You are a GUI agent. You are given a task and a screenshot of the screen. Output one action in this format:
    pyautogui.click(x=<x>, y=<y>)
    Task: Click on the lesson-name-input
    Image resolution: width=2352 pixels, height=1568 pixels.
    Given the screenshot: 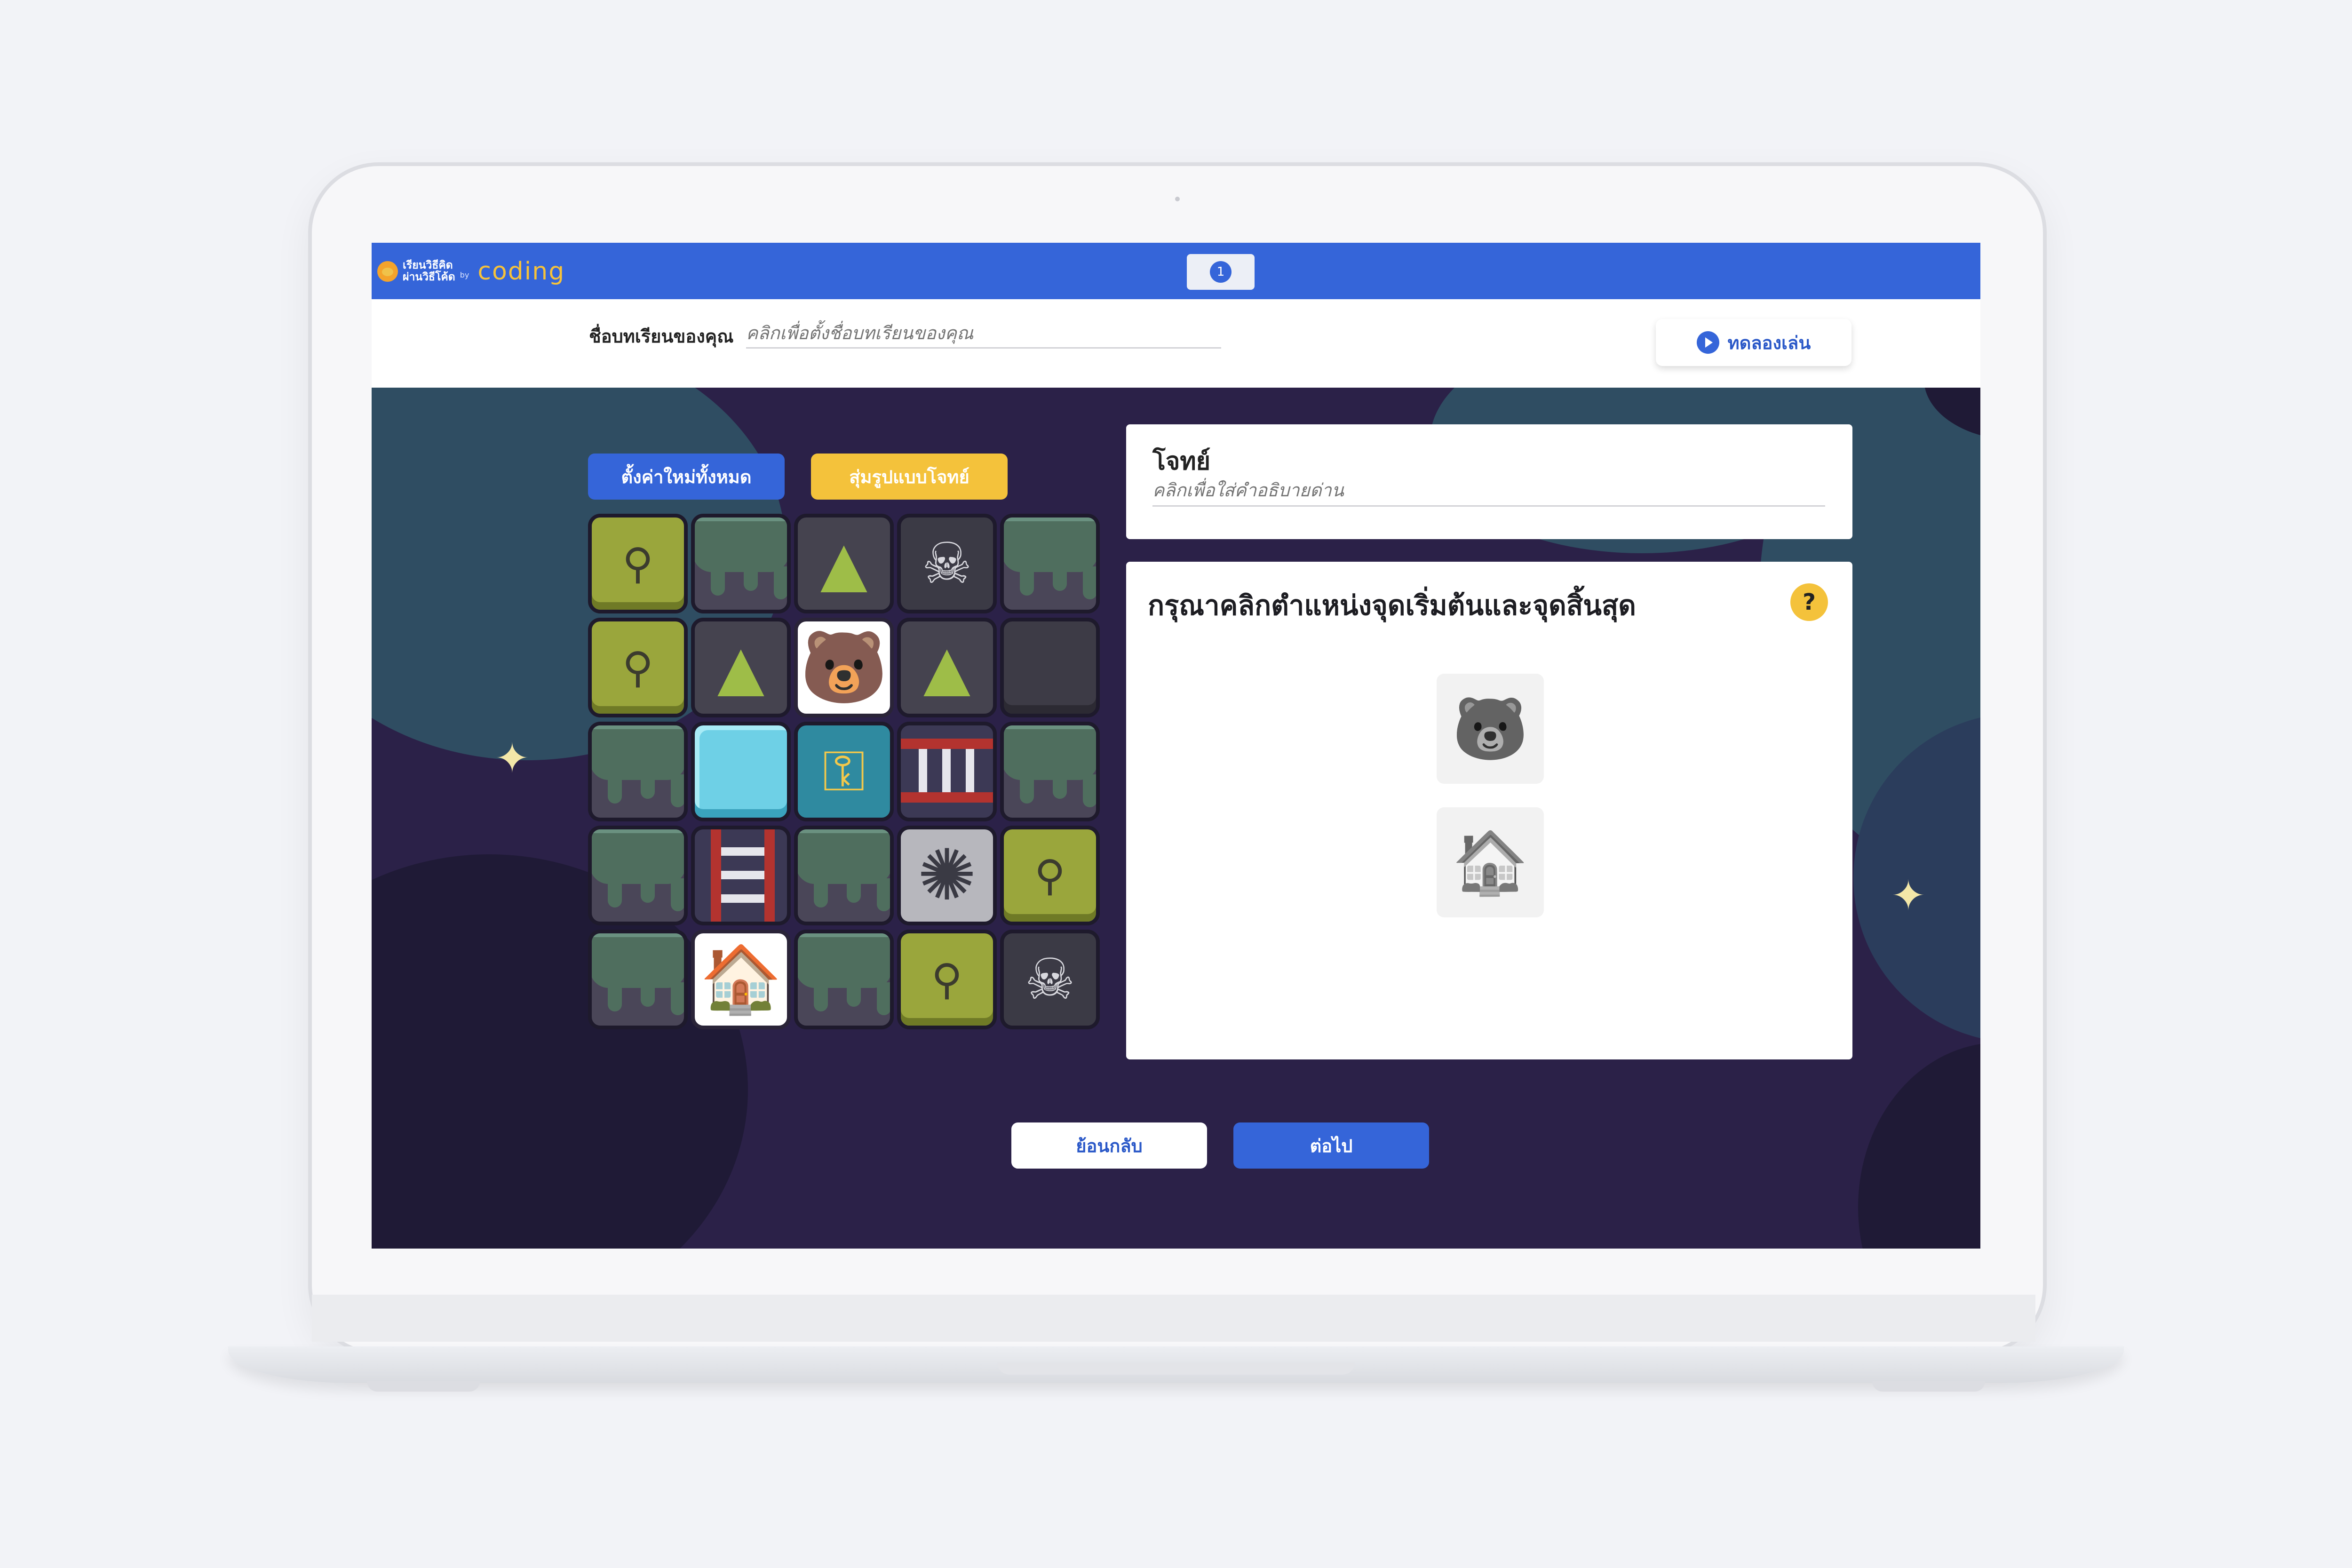 What is the action you would take?
    pyautogui.click(x=983, y=334)
    